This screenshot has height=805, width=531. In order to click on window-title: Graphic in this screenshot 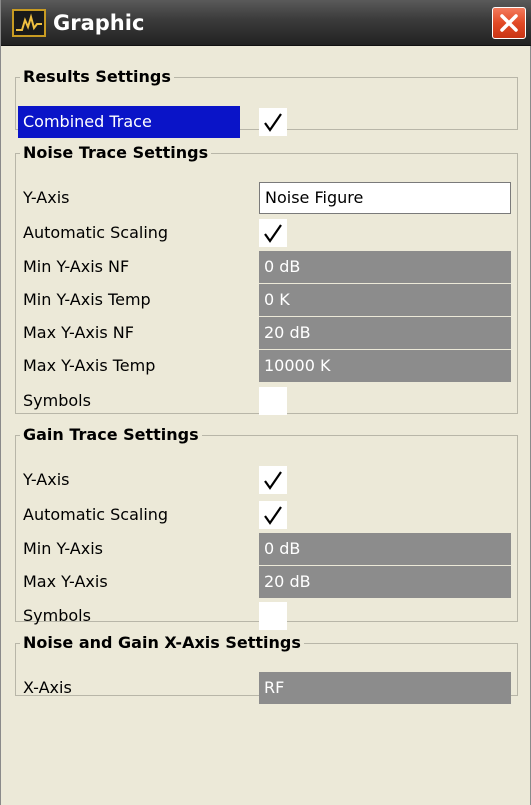, I will do `click(99, 23)`.